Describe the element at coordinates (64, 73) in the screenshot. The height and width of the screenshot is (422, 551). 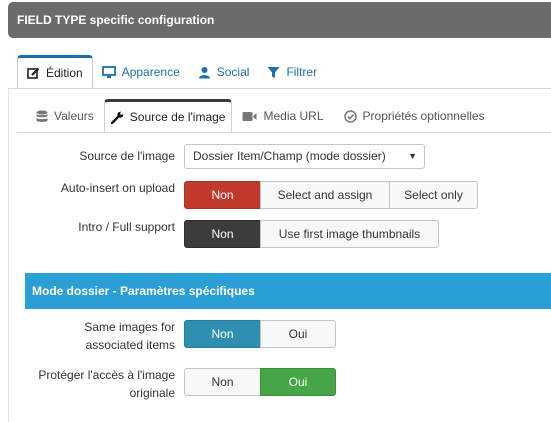
I see `tab-label: Édition` at that location.